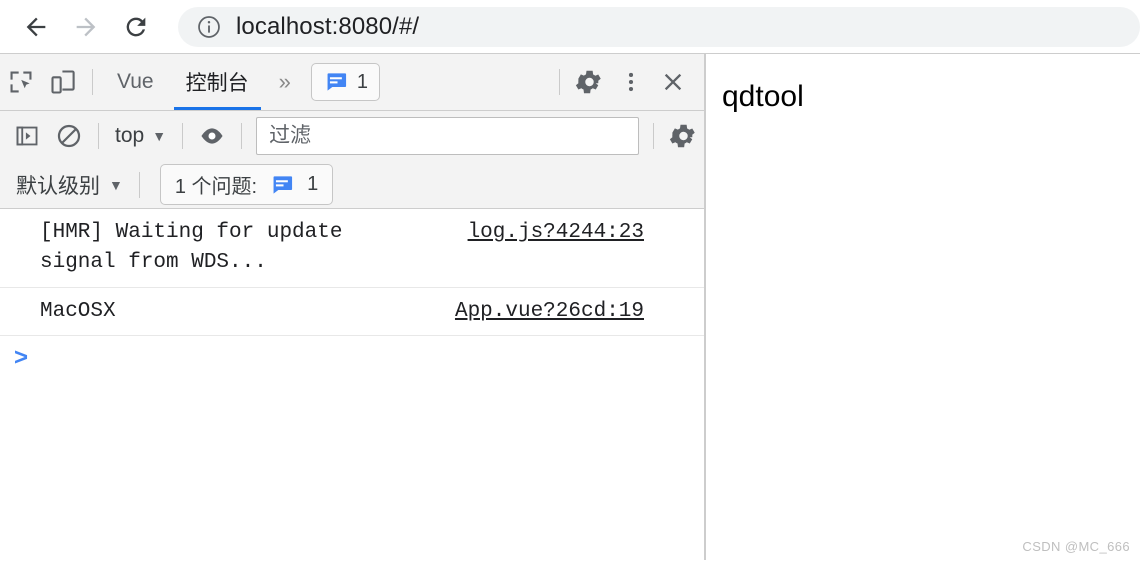  I want to click on console-level-selector: 默认级别 ▼, so click(69, 185).